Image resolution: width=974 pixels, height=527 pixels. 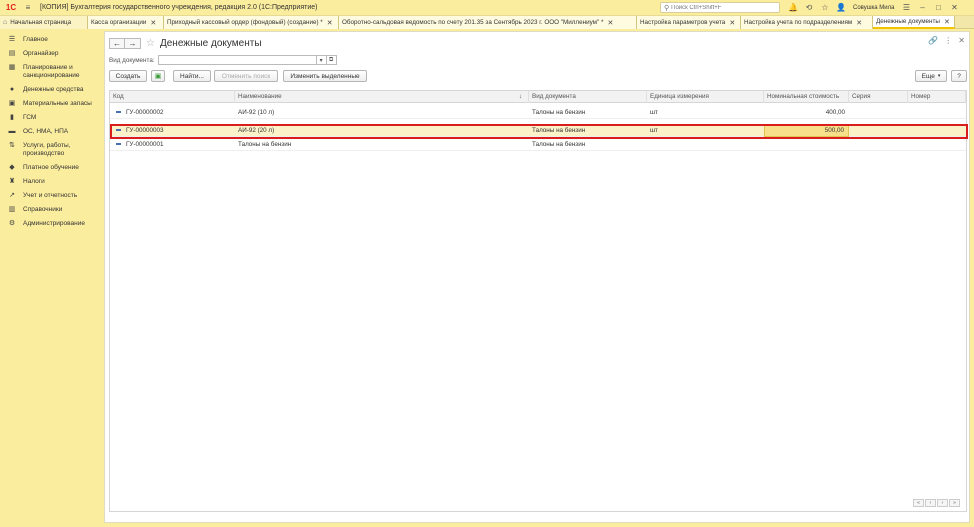 I want to click on column-header-number: Номер, so click(x=937, y=97).